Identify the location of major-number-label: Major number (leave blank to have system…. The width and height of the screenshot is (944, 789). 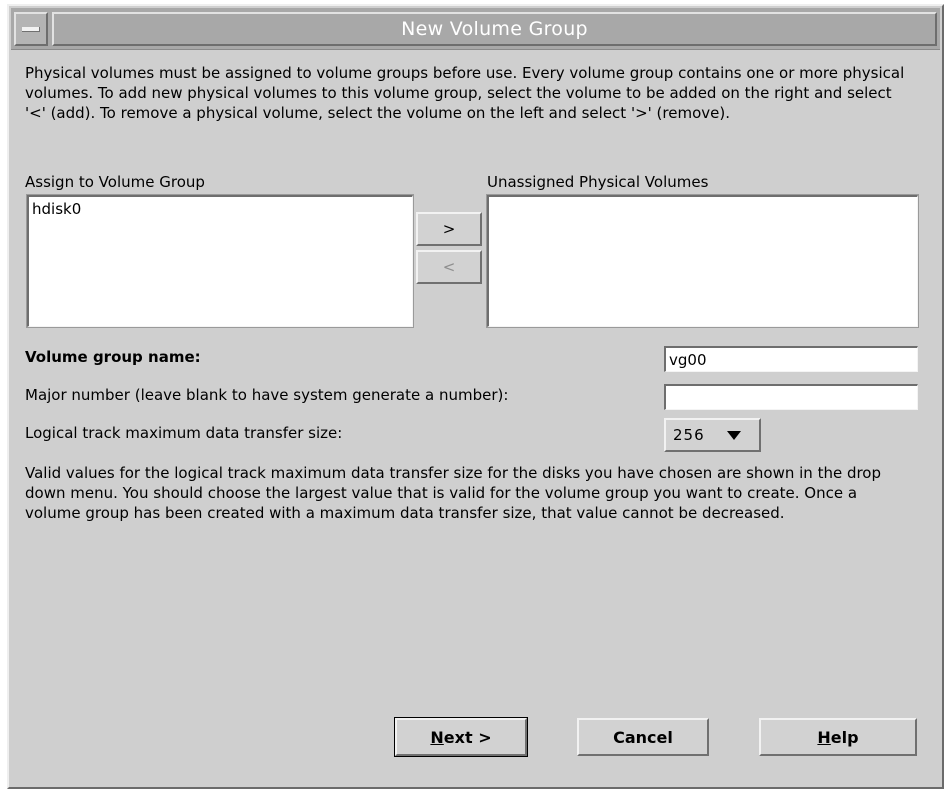
(267, 395).